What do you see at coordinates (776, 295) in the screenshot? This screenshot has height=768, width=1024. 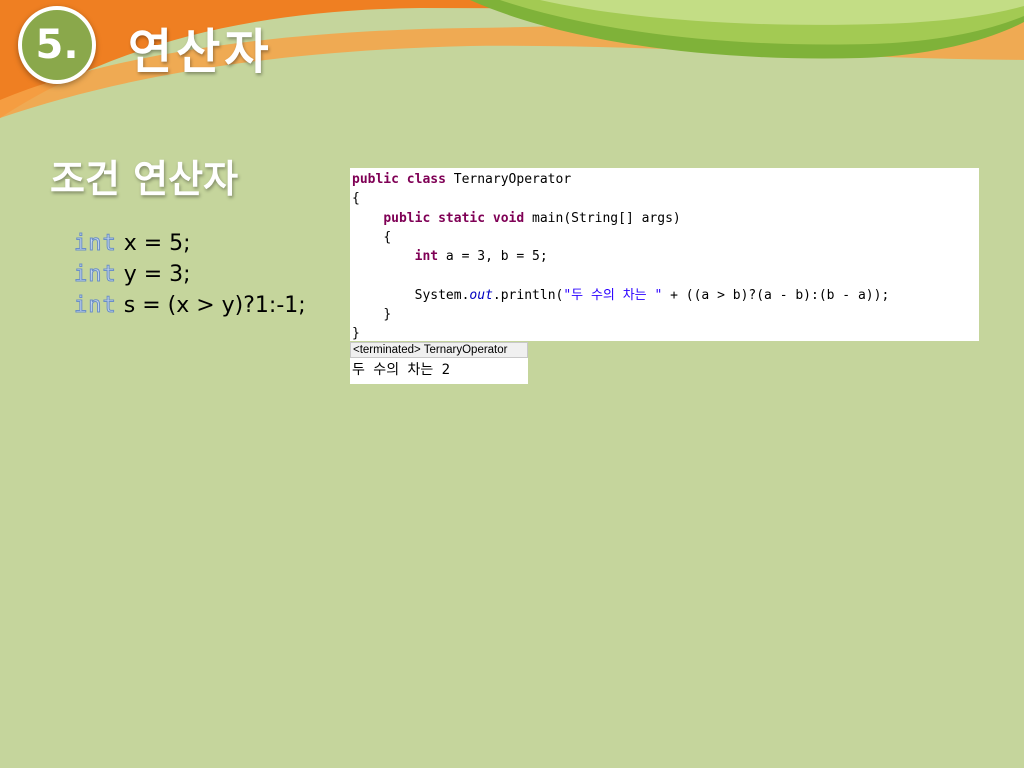 I see `code-text: + ((a > b)?(a - b):(b - a));` at bounding box center [776, 295].